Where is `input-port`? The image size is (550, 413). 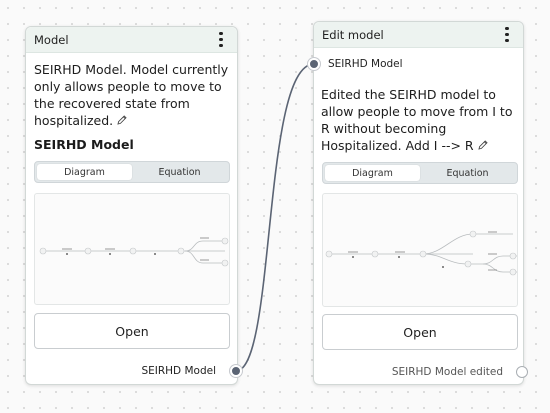
input-port is located at coordinates (314, 64).